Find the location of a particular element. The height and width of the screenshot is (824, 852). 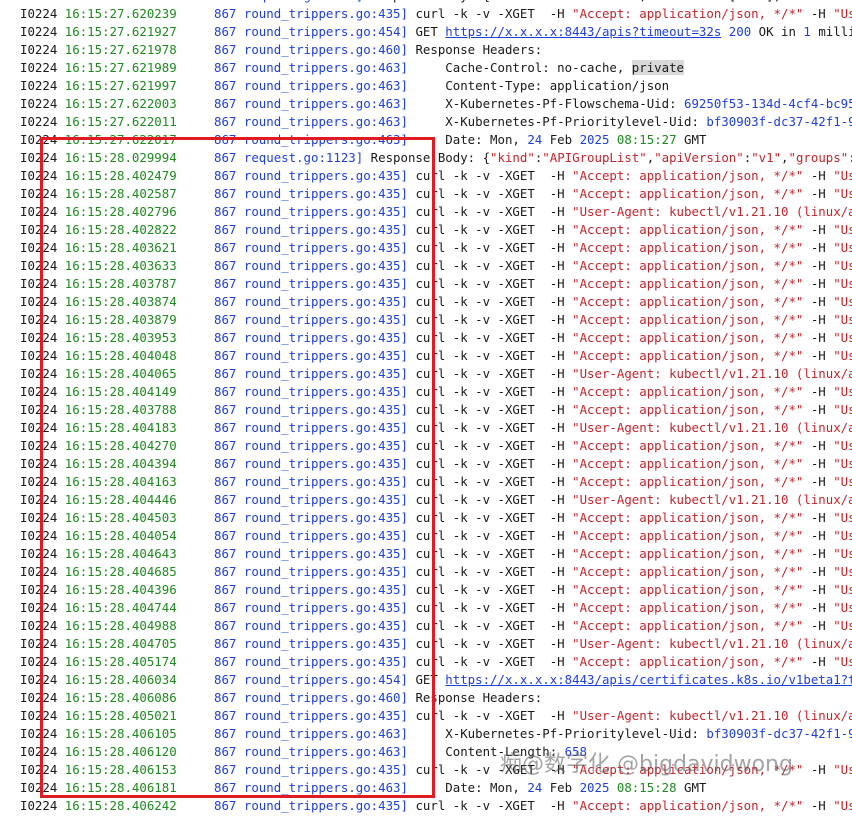

log-timestamp: 16:15:28.404446 is located at coordinates (120, 499).